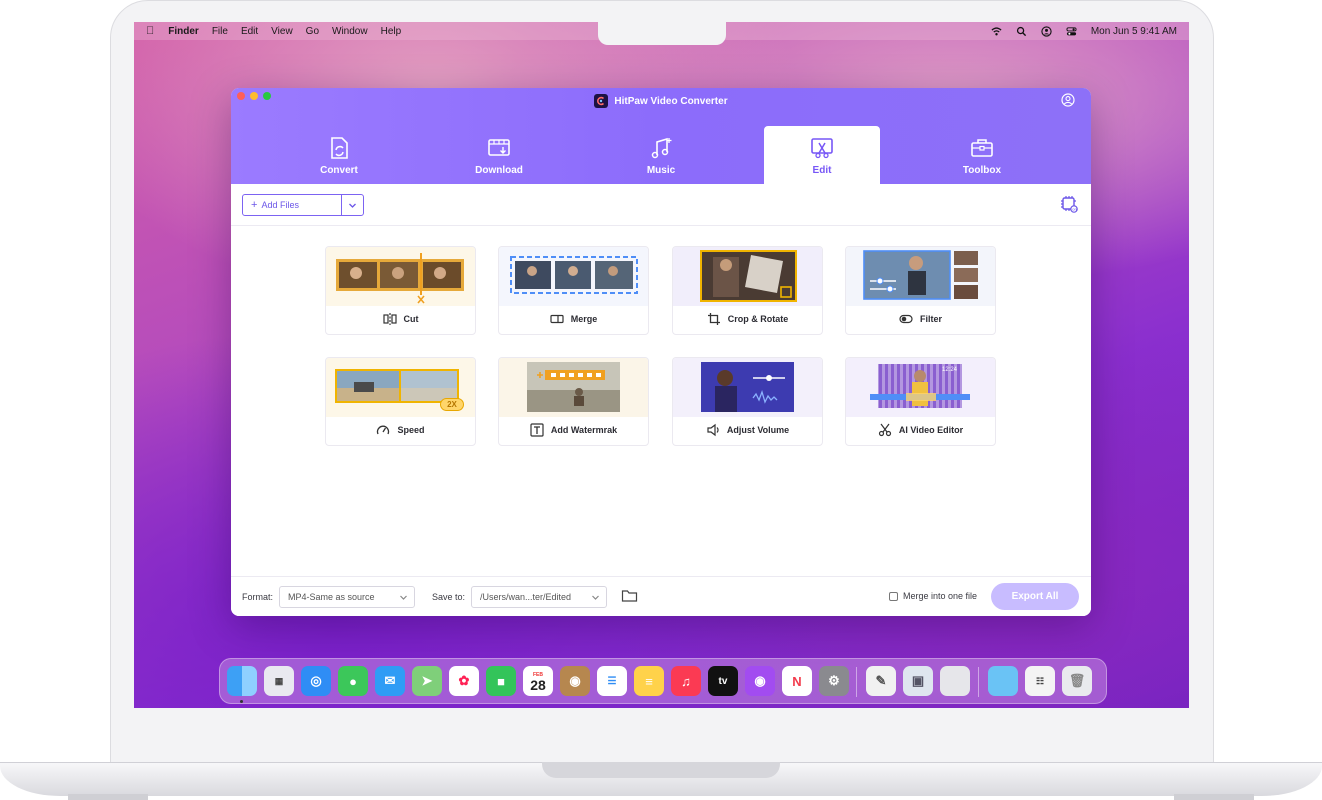 This screenshot has height=800, width=1322. I want to click on add-files-dropdown, so click(352, 205).